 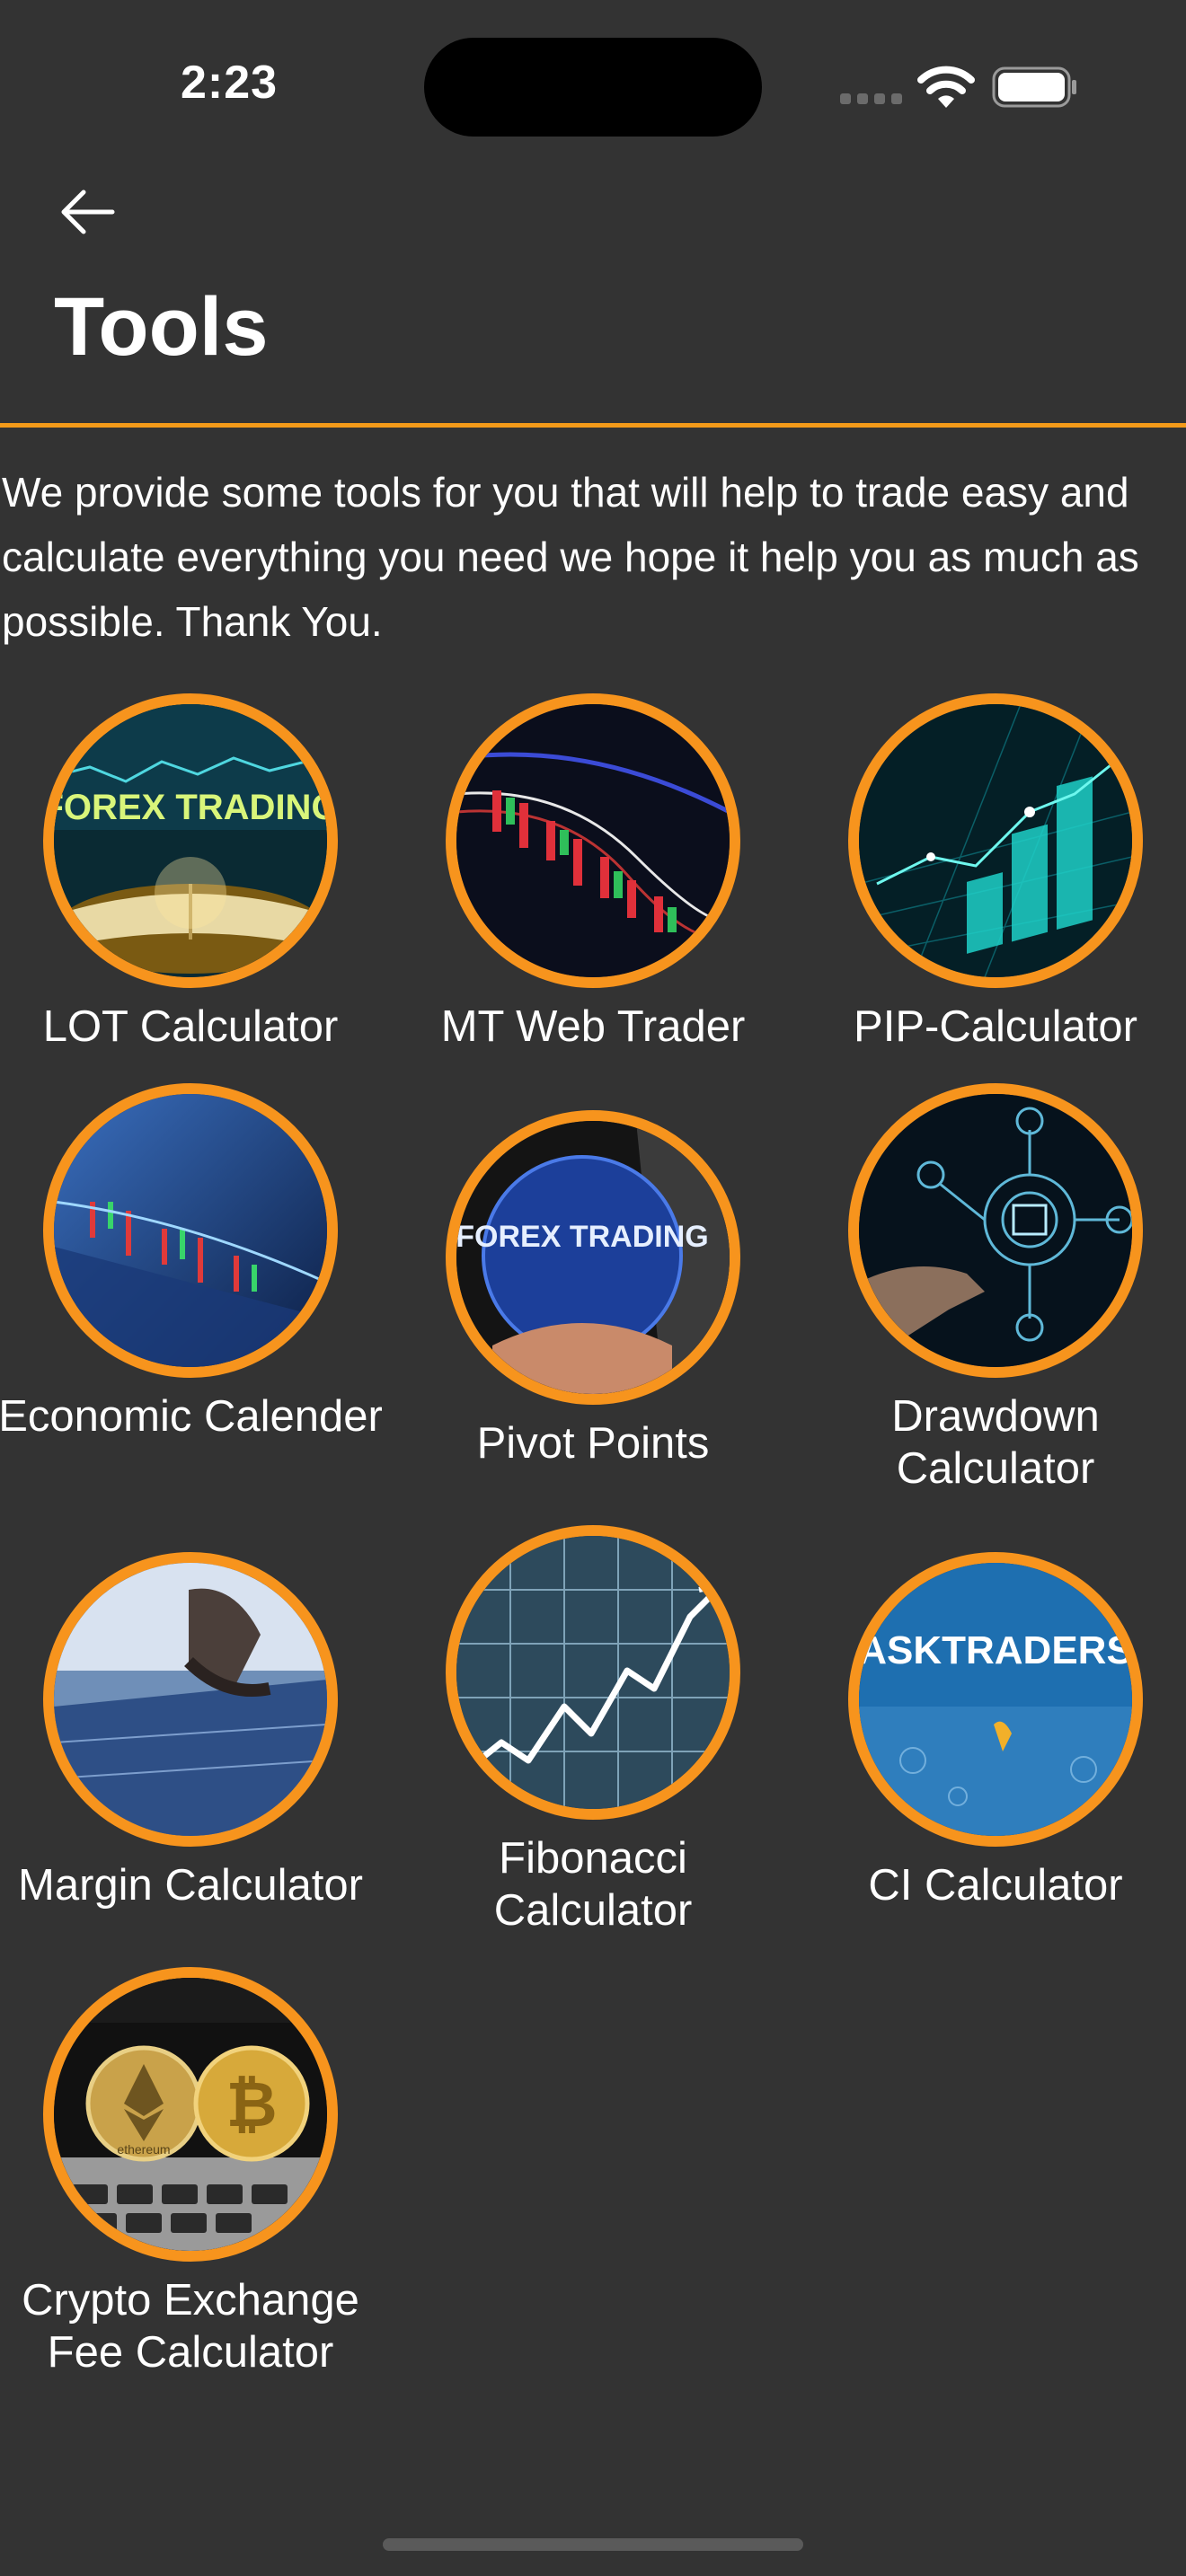 I want to click on svg-text: ASKTRADERS, so click(x=995, y=1650).